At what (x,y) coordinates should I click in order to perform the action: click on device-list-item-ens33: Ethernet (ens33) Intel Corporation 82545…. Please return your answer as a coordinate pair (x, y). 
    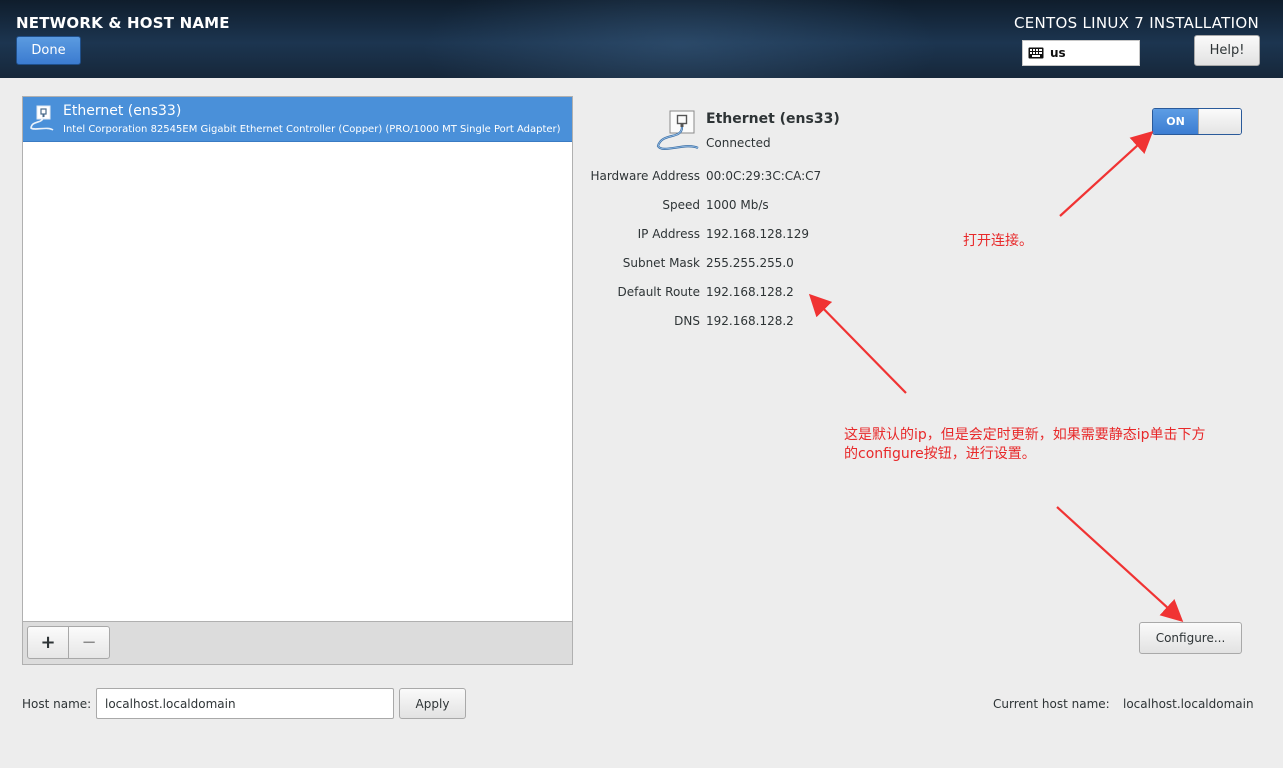
    Looking at the image, I should click on (297, 119).